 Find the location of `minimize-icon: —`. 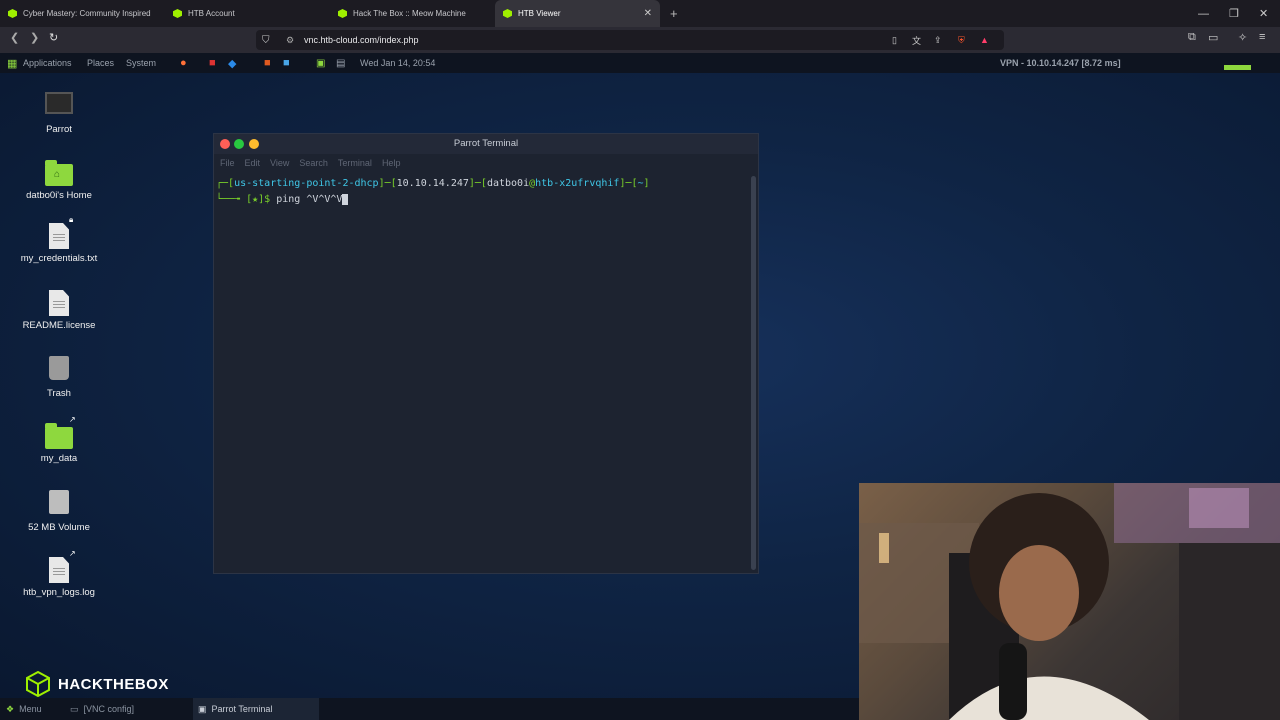

minimize-icon: — is located at coordinates (1203, 13).